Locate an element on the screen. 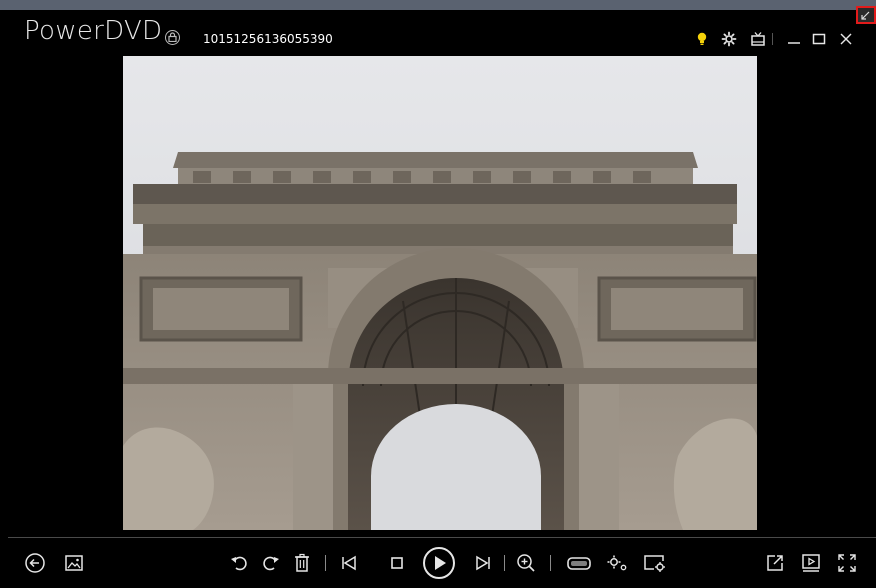  desktop-strip is located at coordinates (438, 5).